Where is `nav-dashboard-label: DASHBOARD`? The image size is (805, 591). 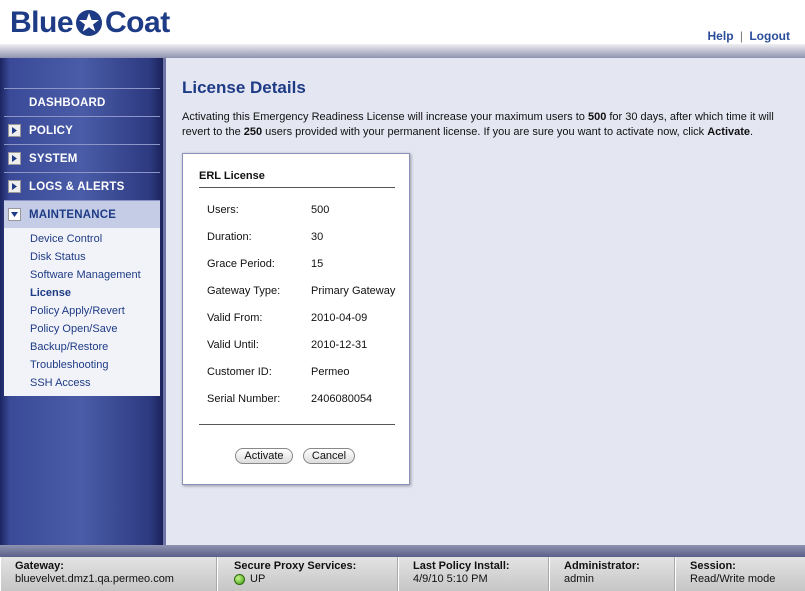 nav-dashboard-label: DASHBOARD is located at coordinates (67, 102).